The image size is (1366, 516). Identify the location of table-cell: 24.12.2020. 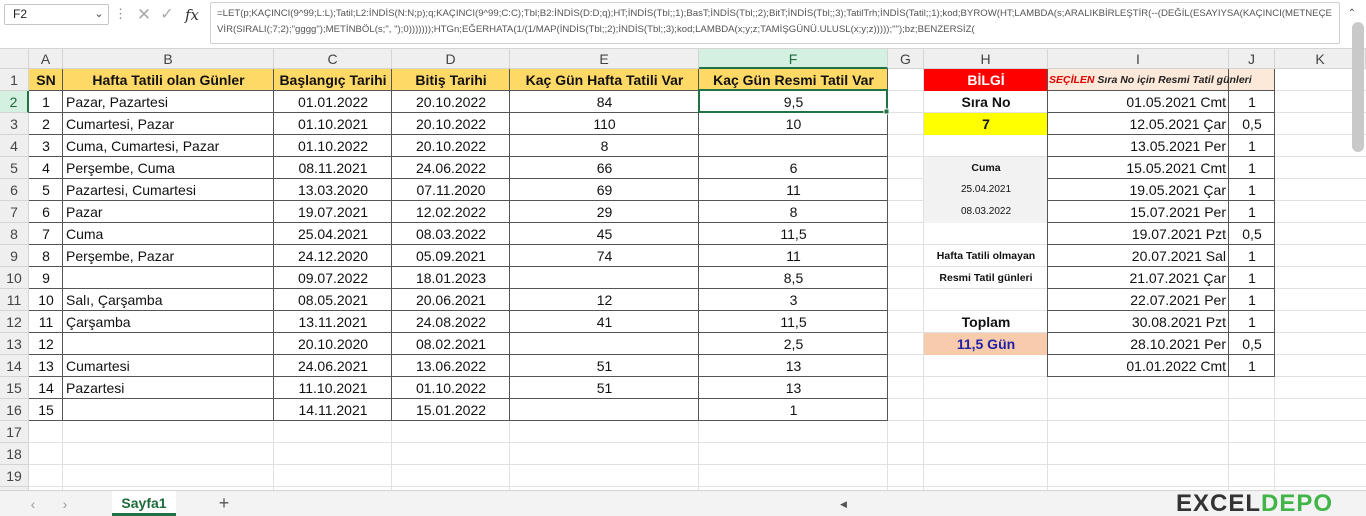
(333, 256).